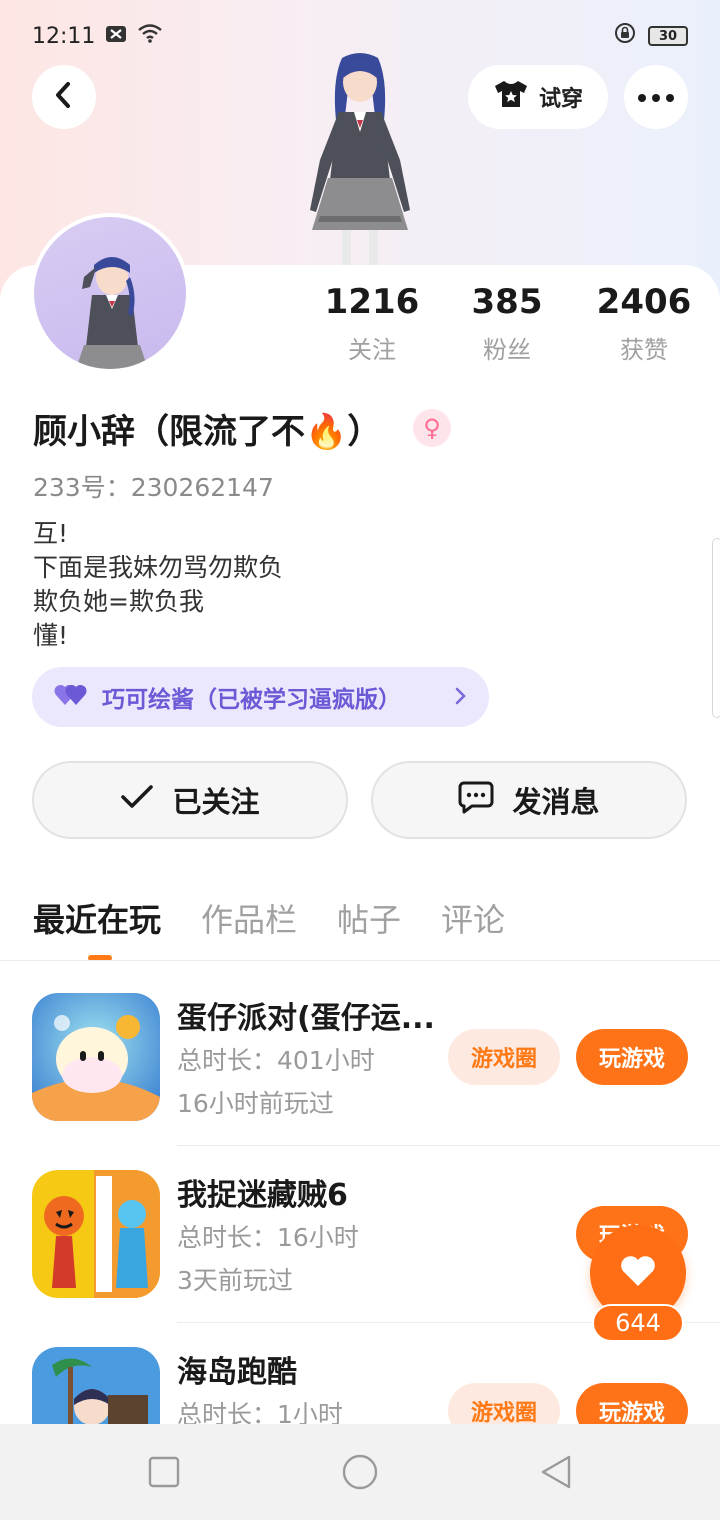  Describe the element at coordinates (644, 302) in the screenshot. I see `stat-likes-value: 2406` at that location.